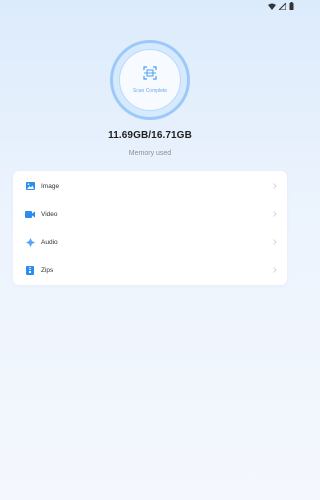 This screenshot has height=500, width=320. I want to click on audio-icon, so click(30, 242).